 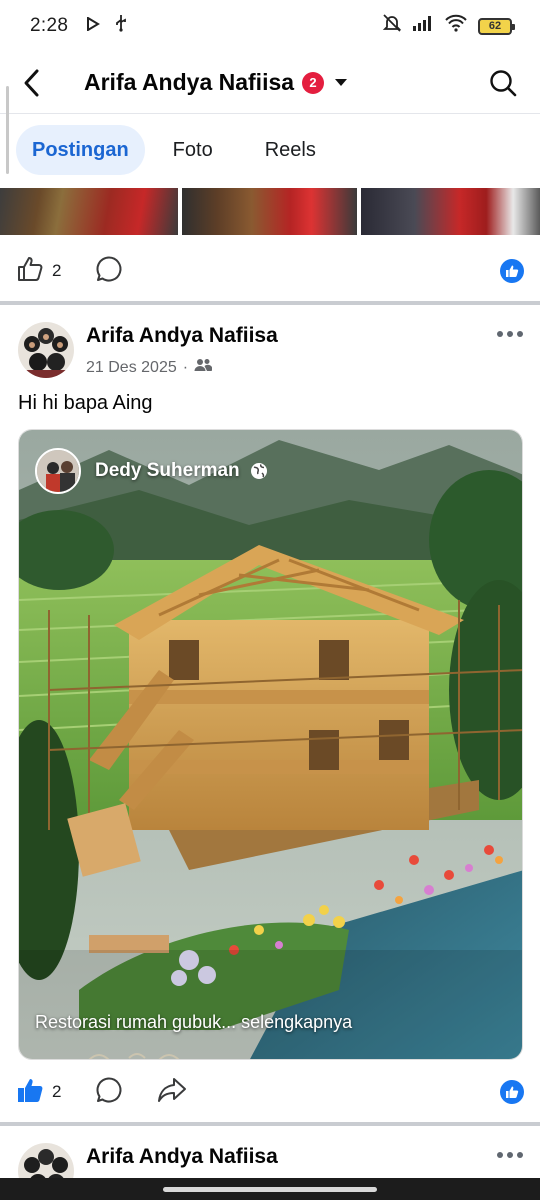 What do you see at coordinates (189, 82) in the screenshot?
I see `header-title: Arifa Andya Nafiisa` at bounding box center [189, 82].